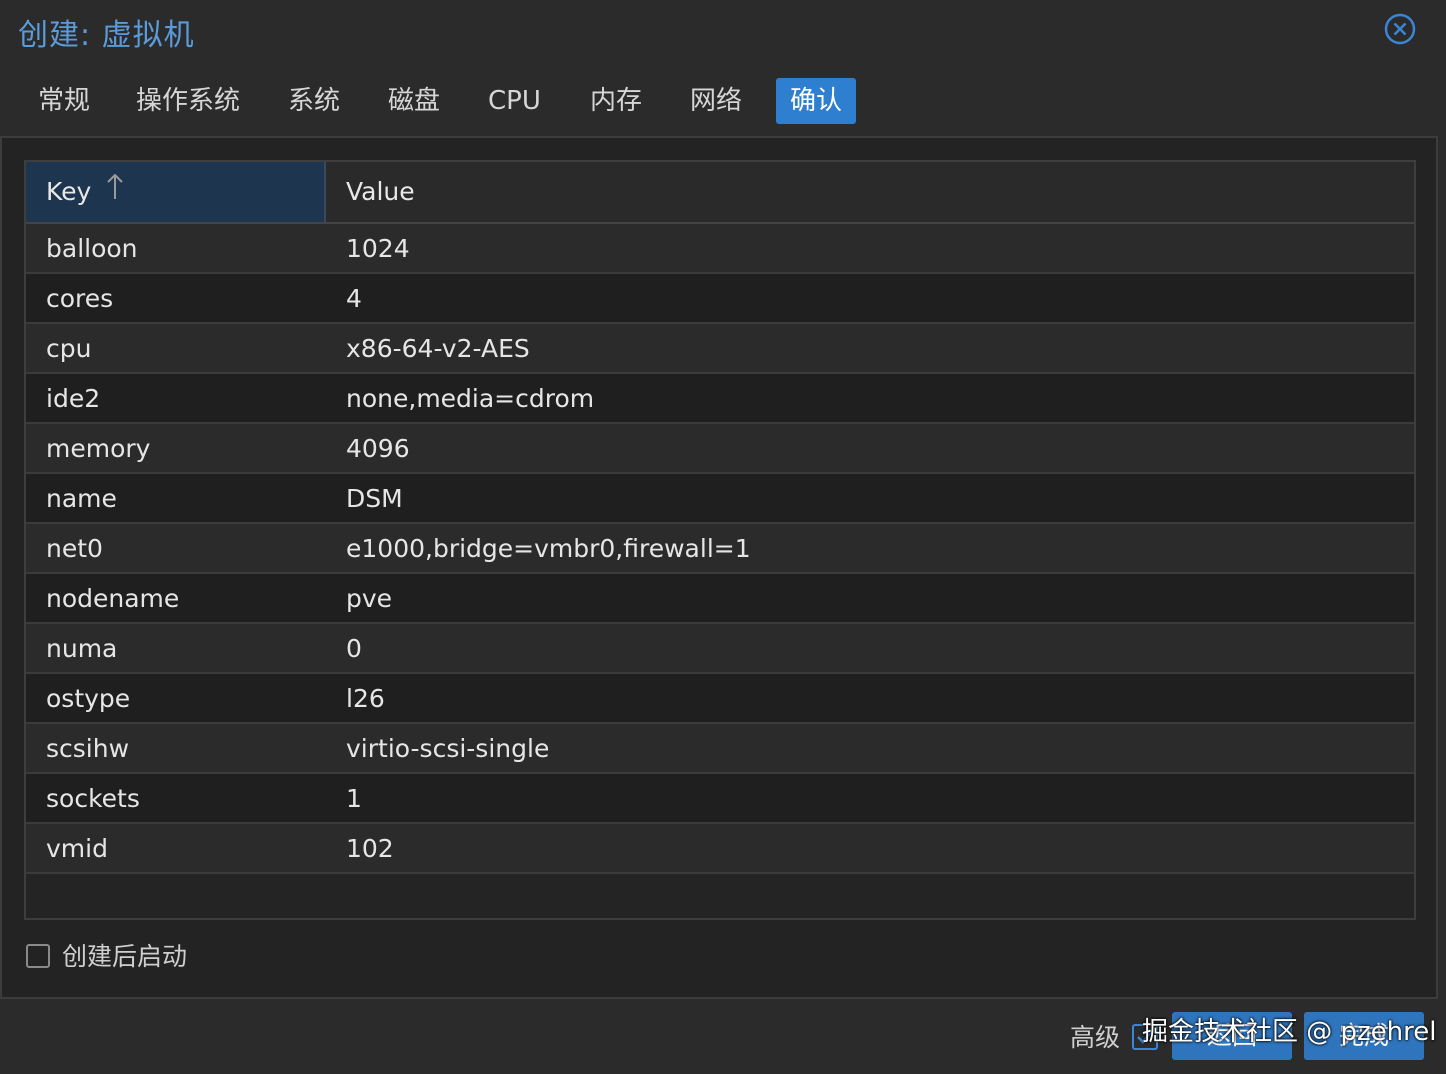 The height and width of the screenshot is (1074, 1446). I want to click on checkmark-icon, so click(1145, 1037).